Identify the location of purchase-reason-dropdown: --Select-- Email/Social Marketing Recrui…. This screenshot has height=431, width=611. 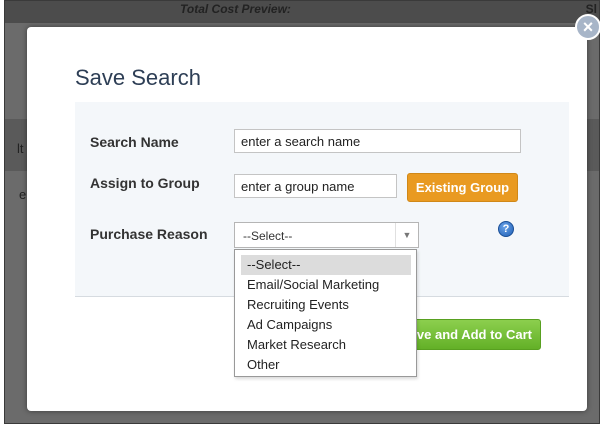
(325, 313).